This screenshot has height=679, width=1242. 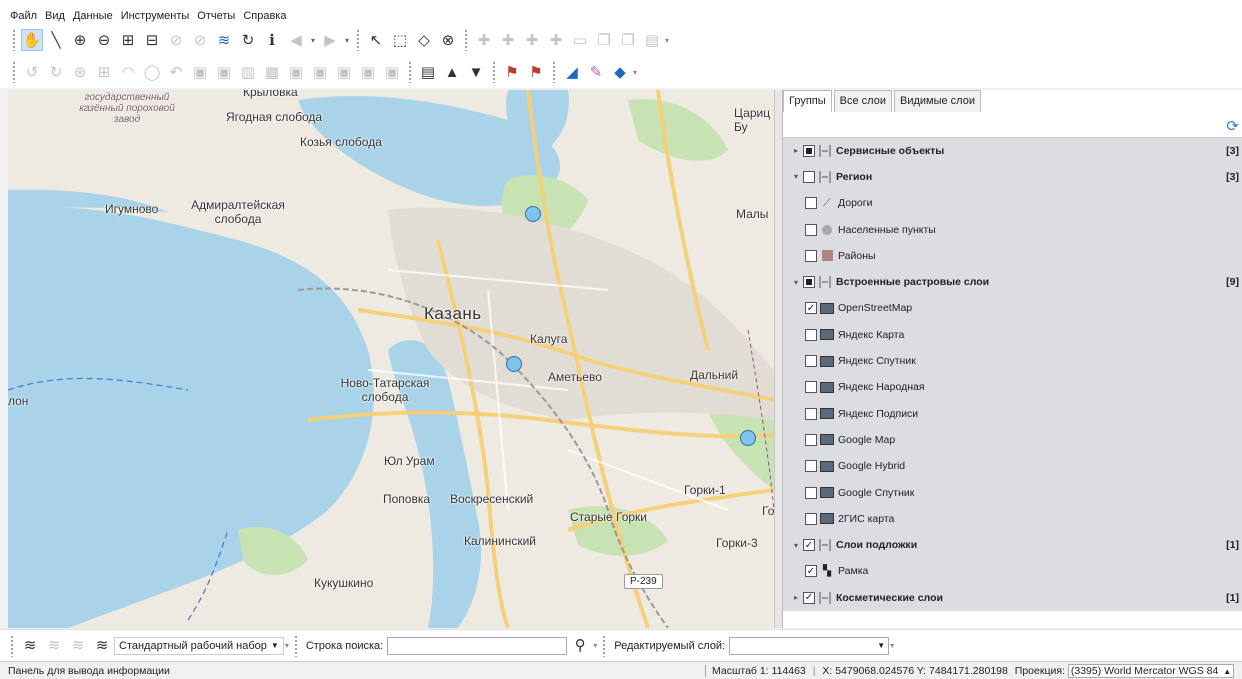 I want to click on layer-row: Яндекс Подписи, so click(x=1012, y=414).